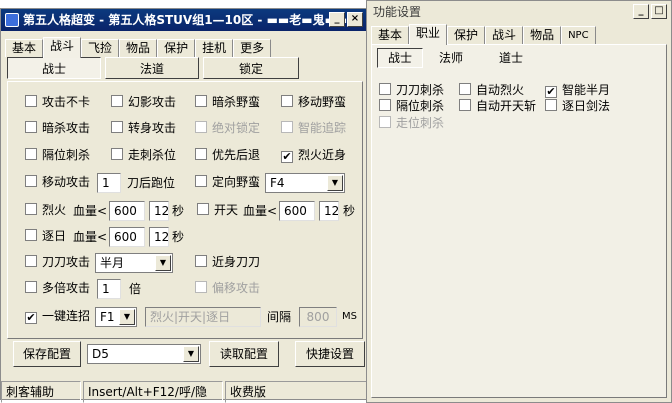 The image size is (672, 403). I want to click on auto-open-sky-checkbox: 自动开天斩, so click(497, 106).